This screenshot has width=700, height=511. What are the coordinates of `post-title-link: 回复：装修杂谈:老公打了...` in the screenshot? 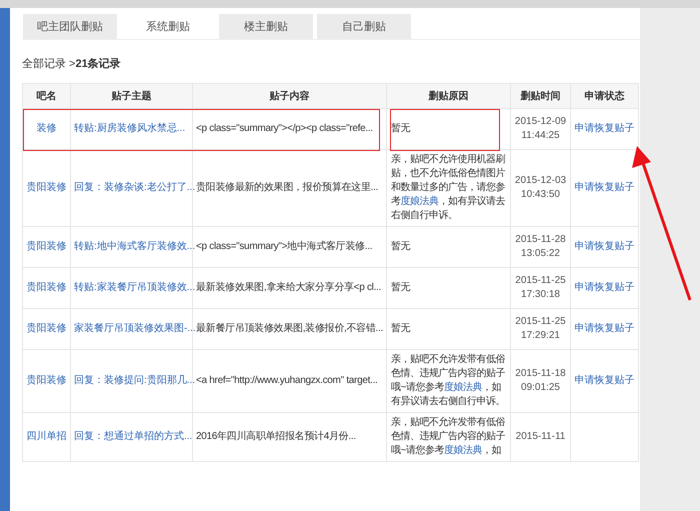 It's located at (135, 187).